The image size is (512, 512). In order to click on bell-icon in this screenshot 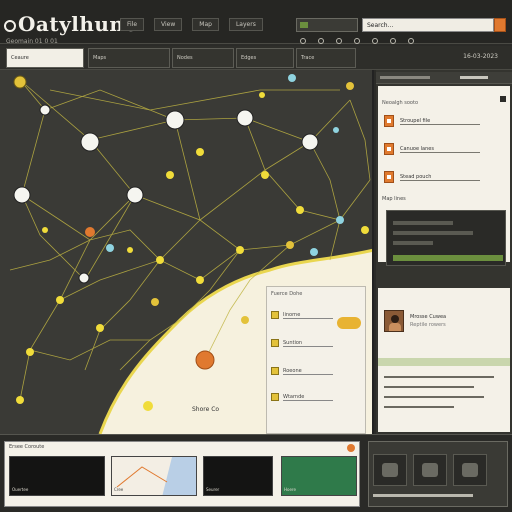, I will do `click(503, 99)`.